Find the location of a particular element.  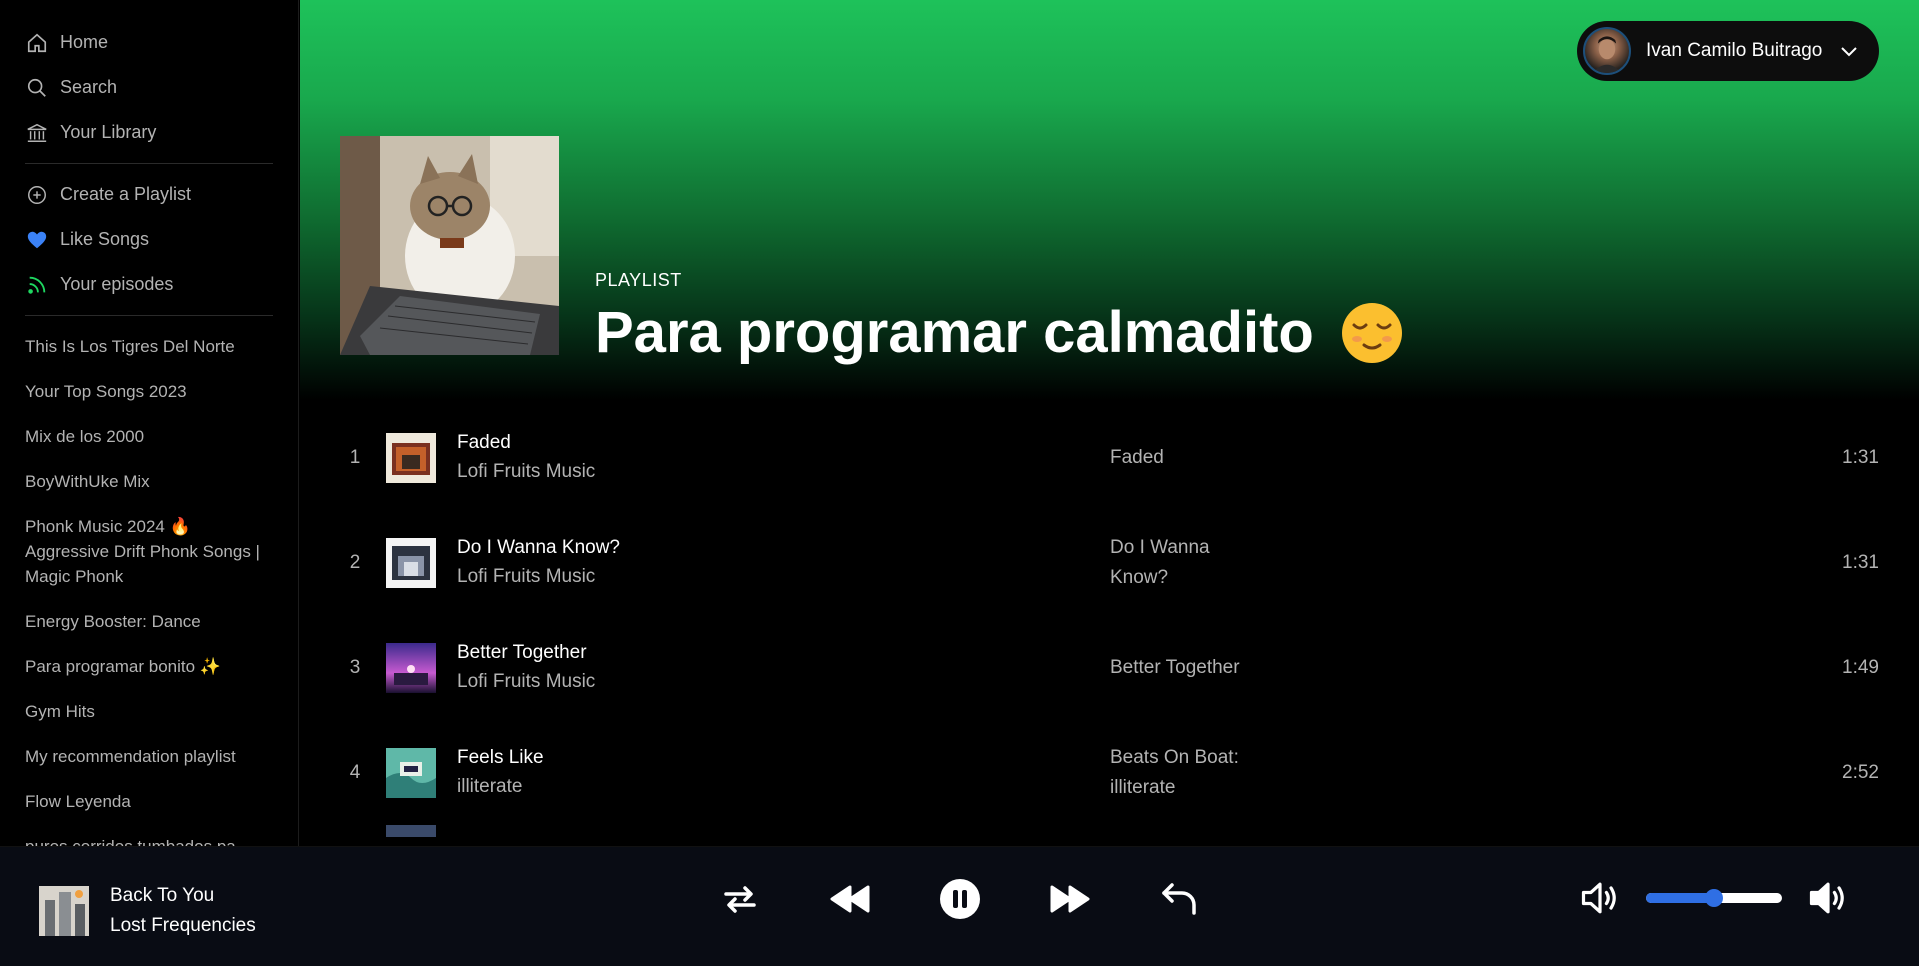

now-playing-info: Back To You Lost Frequencies is located at coordinates (183, 911).